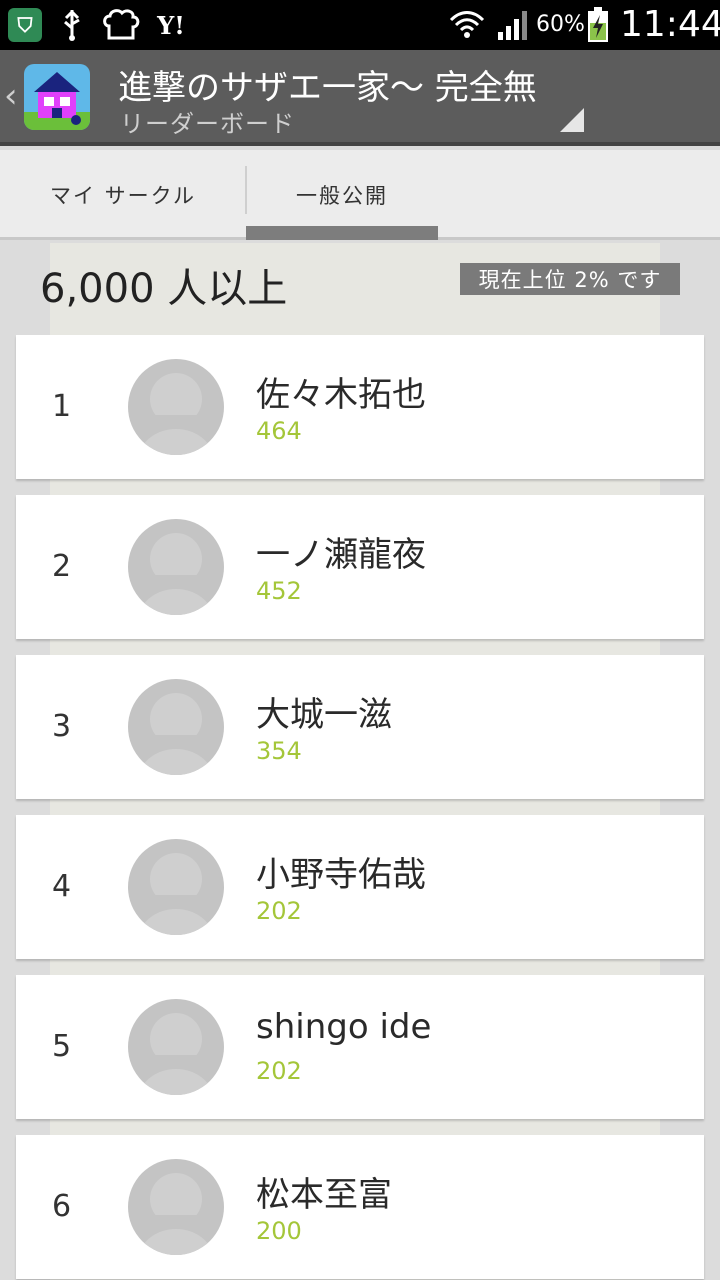 The image size is (720, 1280). What do you see at coordinates (341, 395) in the screenshot?
I see `player-name: 佐々木拓也` at bounding box center [341, 395].